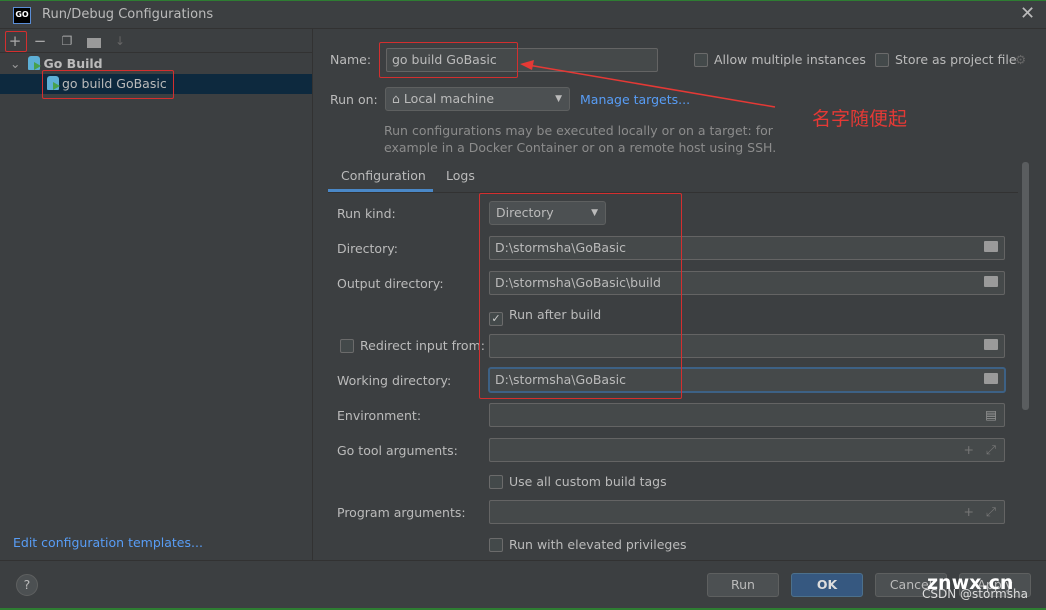 This screenshot has height=610, width=1046. What do you see at coordinates (648, 84) in the screenshot?
I see `annotation-arrow` at bounding box center [648, 84].